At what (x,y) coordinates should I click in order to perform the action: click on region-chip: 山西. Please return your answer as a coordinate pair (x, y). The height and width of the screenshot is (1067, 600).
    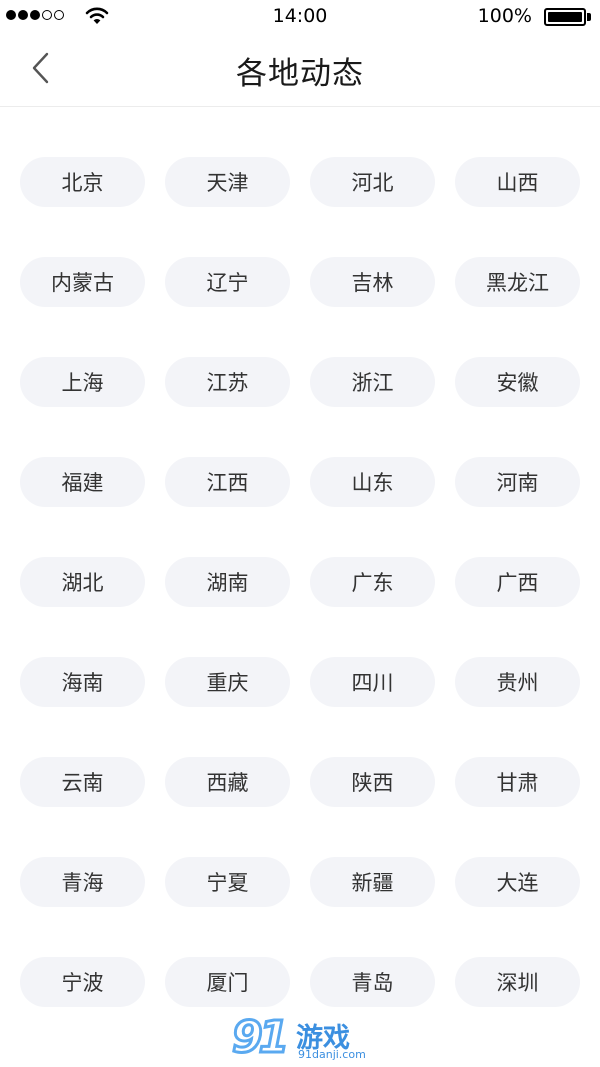
    Looking at the image, I should click on (517, 182).